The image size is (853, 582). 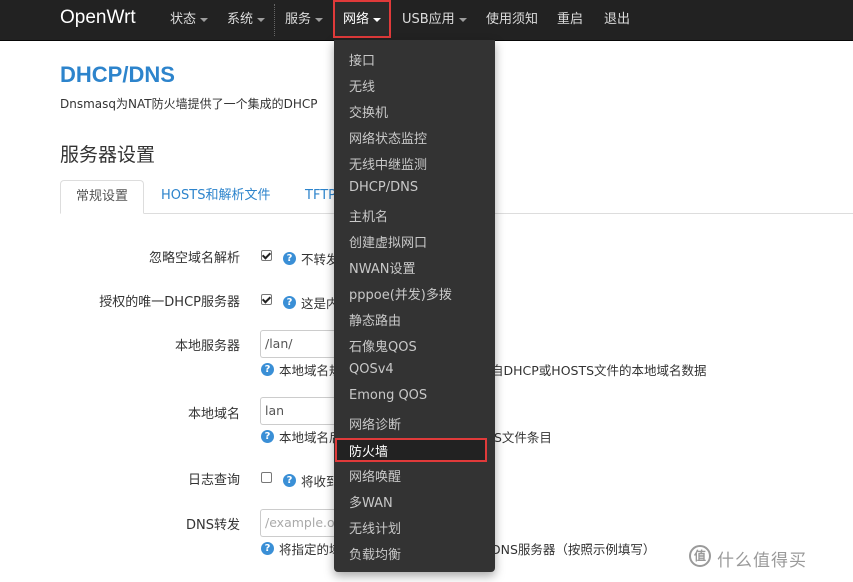 I want to click on local-domain-help-left: 本地域名后, so click(x=310, y=437).